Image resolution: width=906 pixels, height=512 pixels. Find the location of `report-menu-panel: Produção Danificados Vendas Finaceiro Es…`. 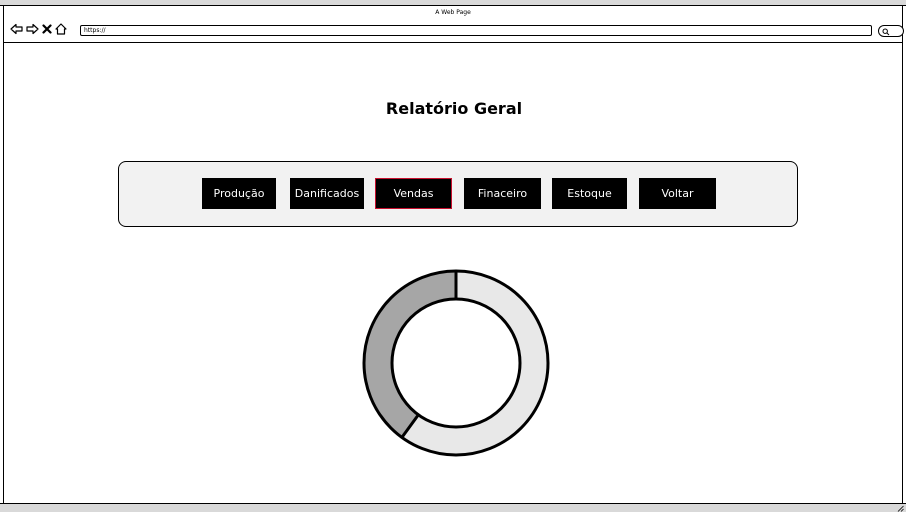

report-menu-panel: Produção Danificados Vendas Finaceiro Es… is located at coordinates (458, 194).